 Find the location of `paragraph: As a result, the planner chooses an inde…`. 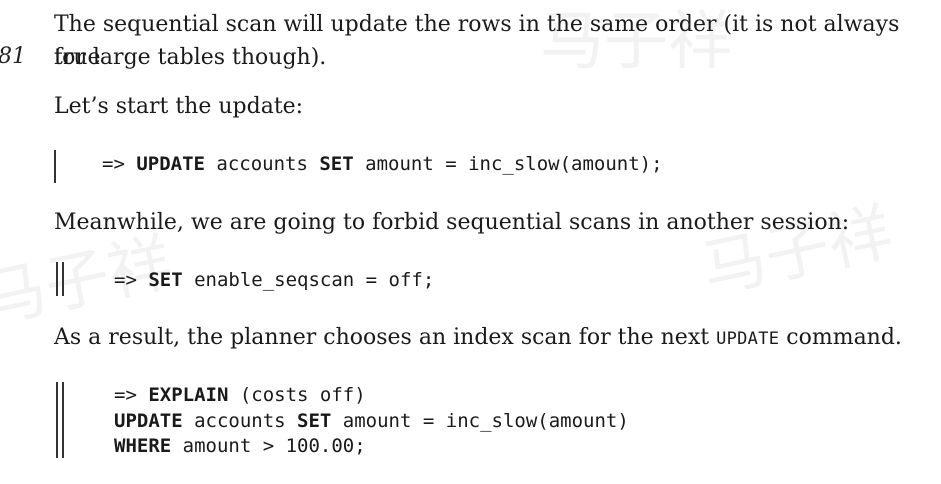

paragraph: As a result, the planner chooses an inde… is located at coordinates (494, 338).